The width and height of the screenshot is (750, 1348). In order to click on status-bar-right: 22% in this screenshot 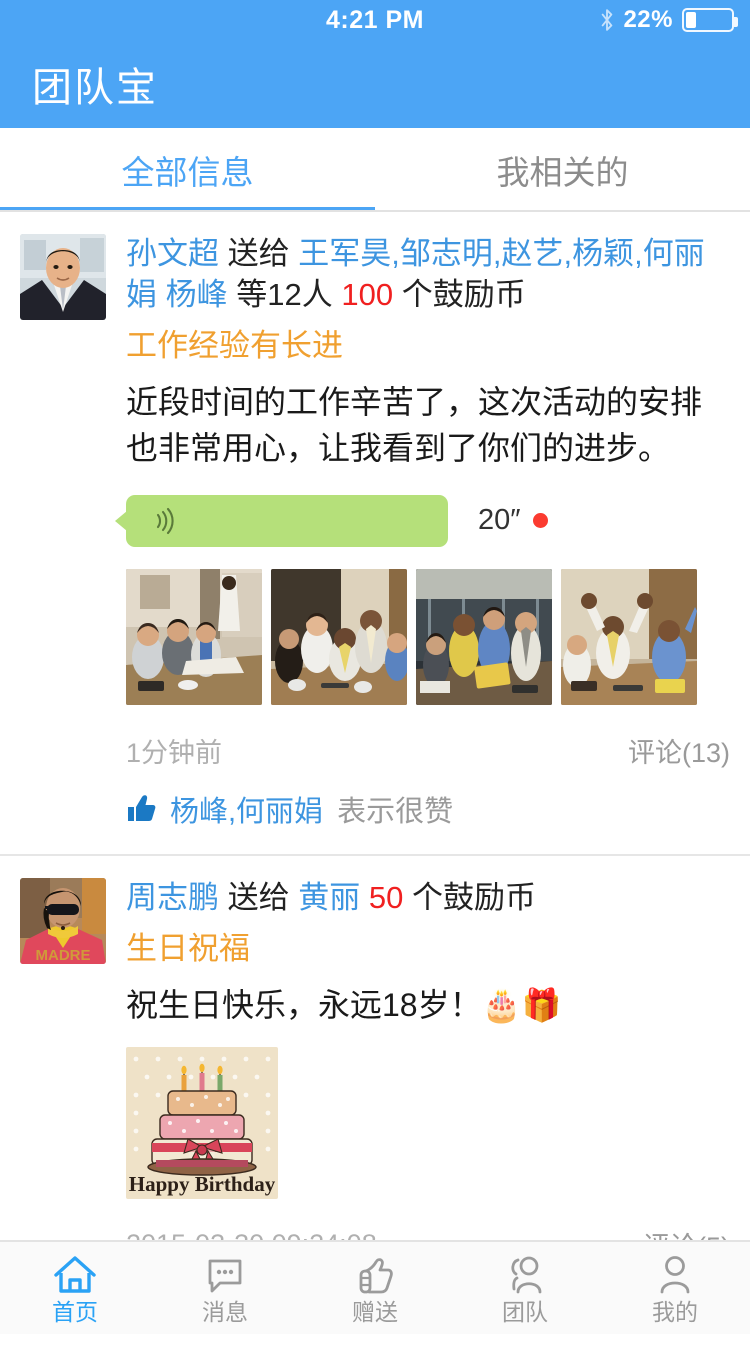, I will do `click(669, 20)`.